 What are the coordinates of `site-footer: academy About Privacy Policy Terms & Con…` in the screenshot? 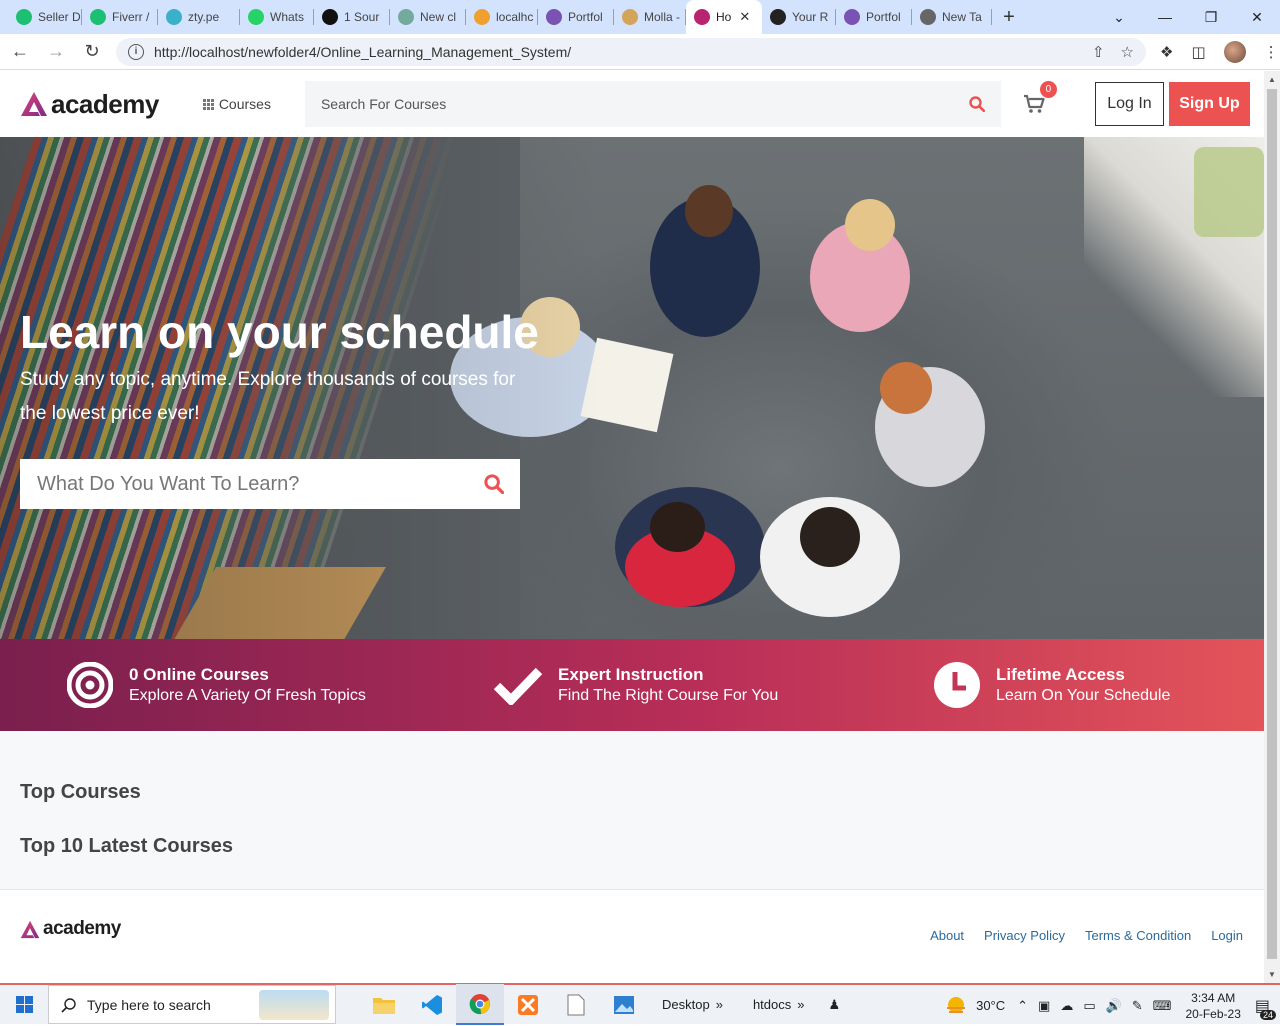 It's located at (632, 936).